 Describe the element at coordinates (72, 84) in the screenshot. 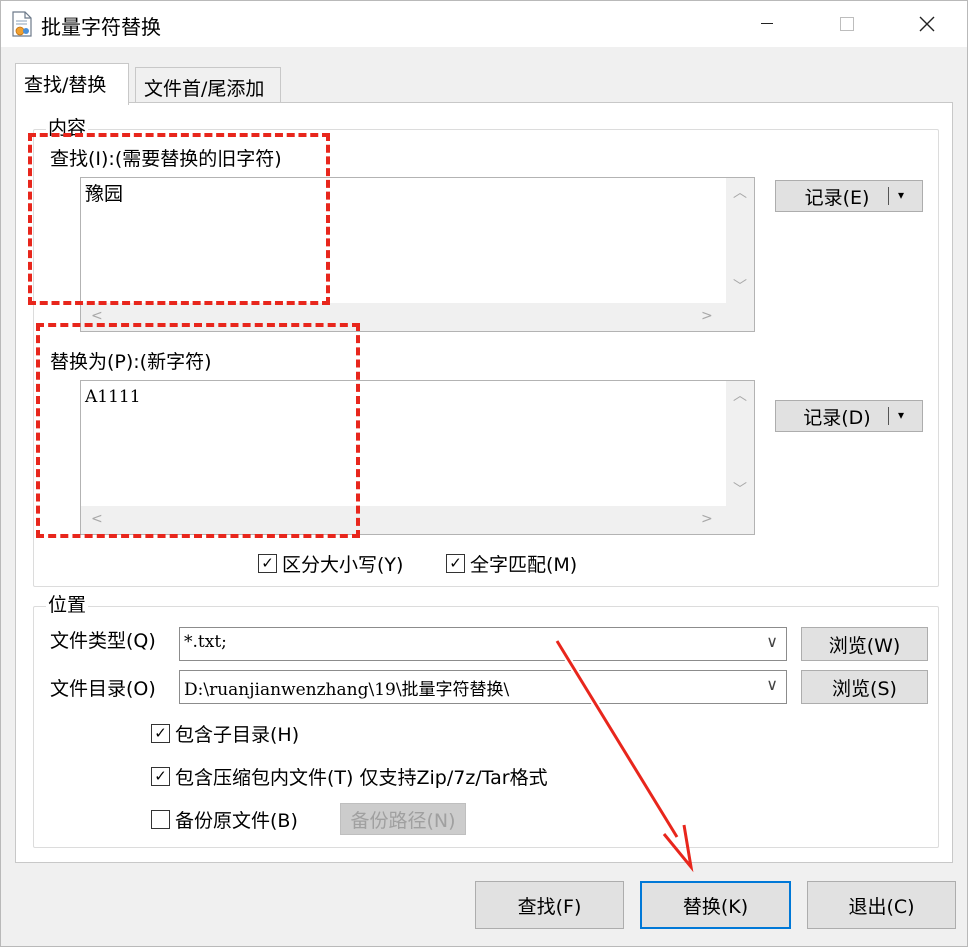

I see `tab-find-replace: 查找/替换` at that location.